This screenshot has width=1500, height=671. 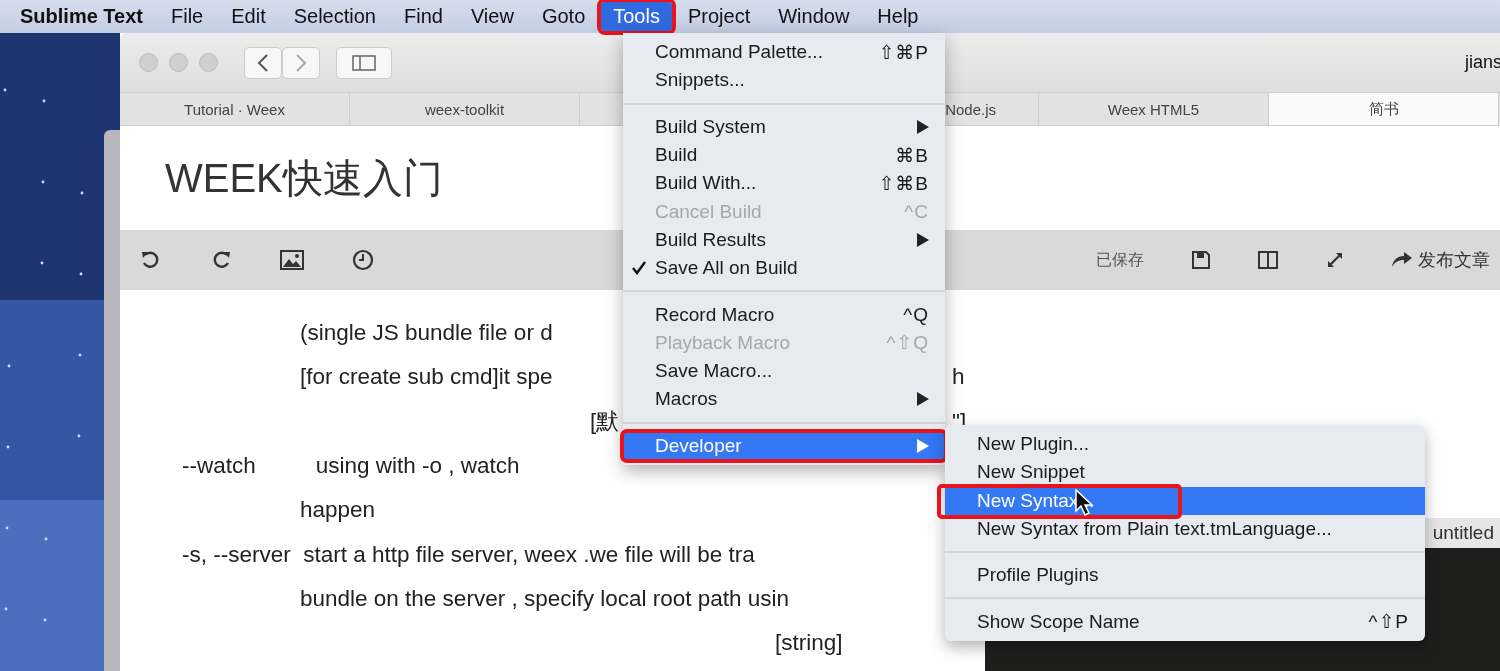 What do you see at coordinates (784, 183) in the screenshot?
I see `menu-item: Build With... ⇧⌘B` at bounding box center [784, 183].